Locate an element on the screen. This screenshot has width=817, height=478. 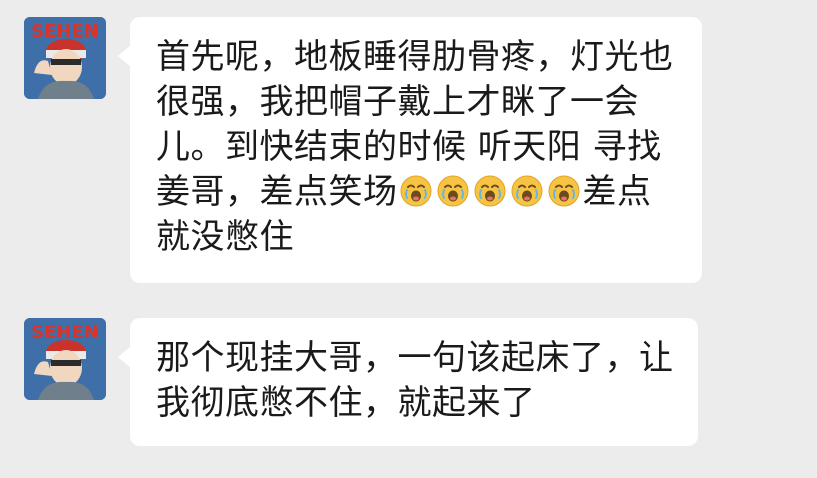
message-text-line: 我彻底憋不住，就起来了 is located at coordinates (346, 403).